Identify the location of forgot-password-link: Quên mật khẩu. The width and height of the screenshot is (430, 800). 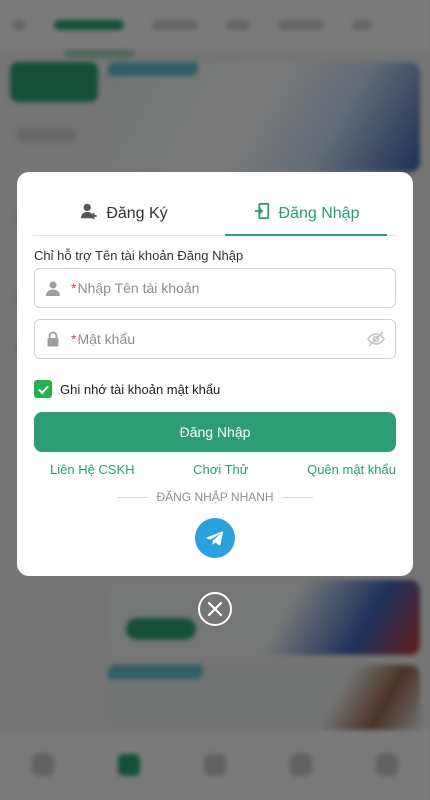
(351, 469).